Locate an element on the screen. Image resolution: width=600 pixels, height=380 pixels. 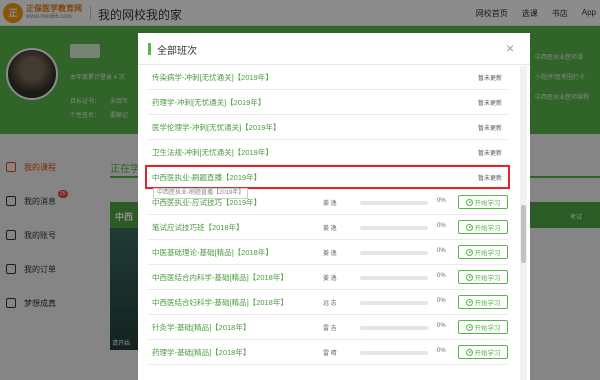
class-name-link: 卫生法规-冲刺[无忧通关]【2019年】 is located at coordinates (212, 152).